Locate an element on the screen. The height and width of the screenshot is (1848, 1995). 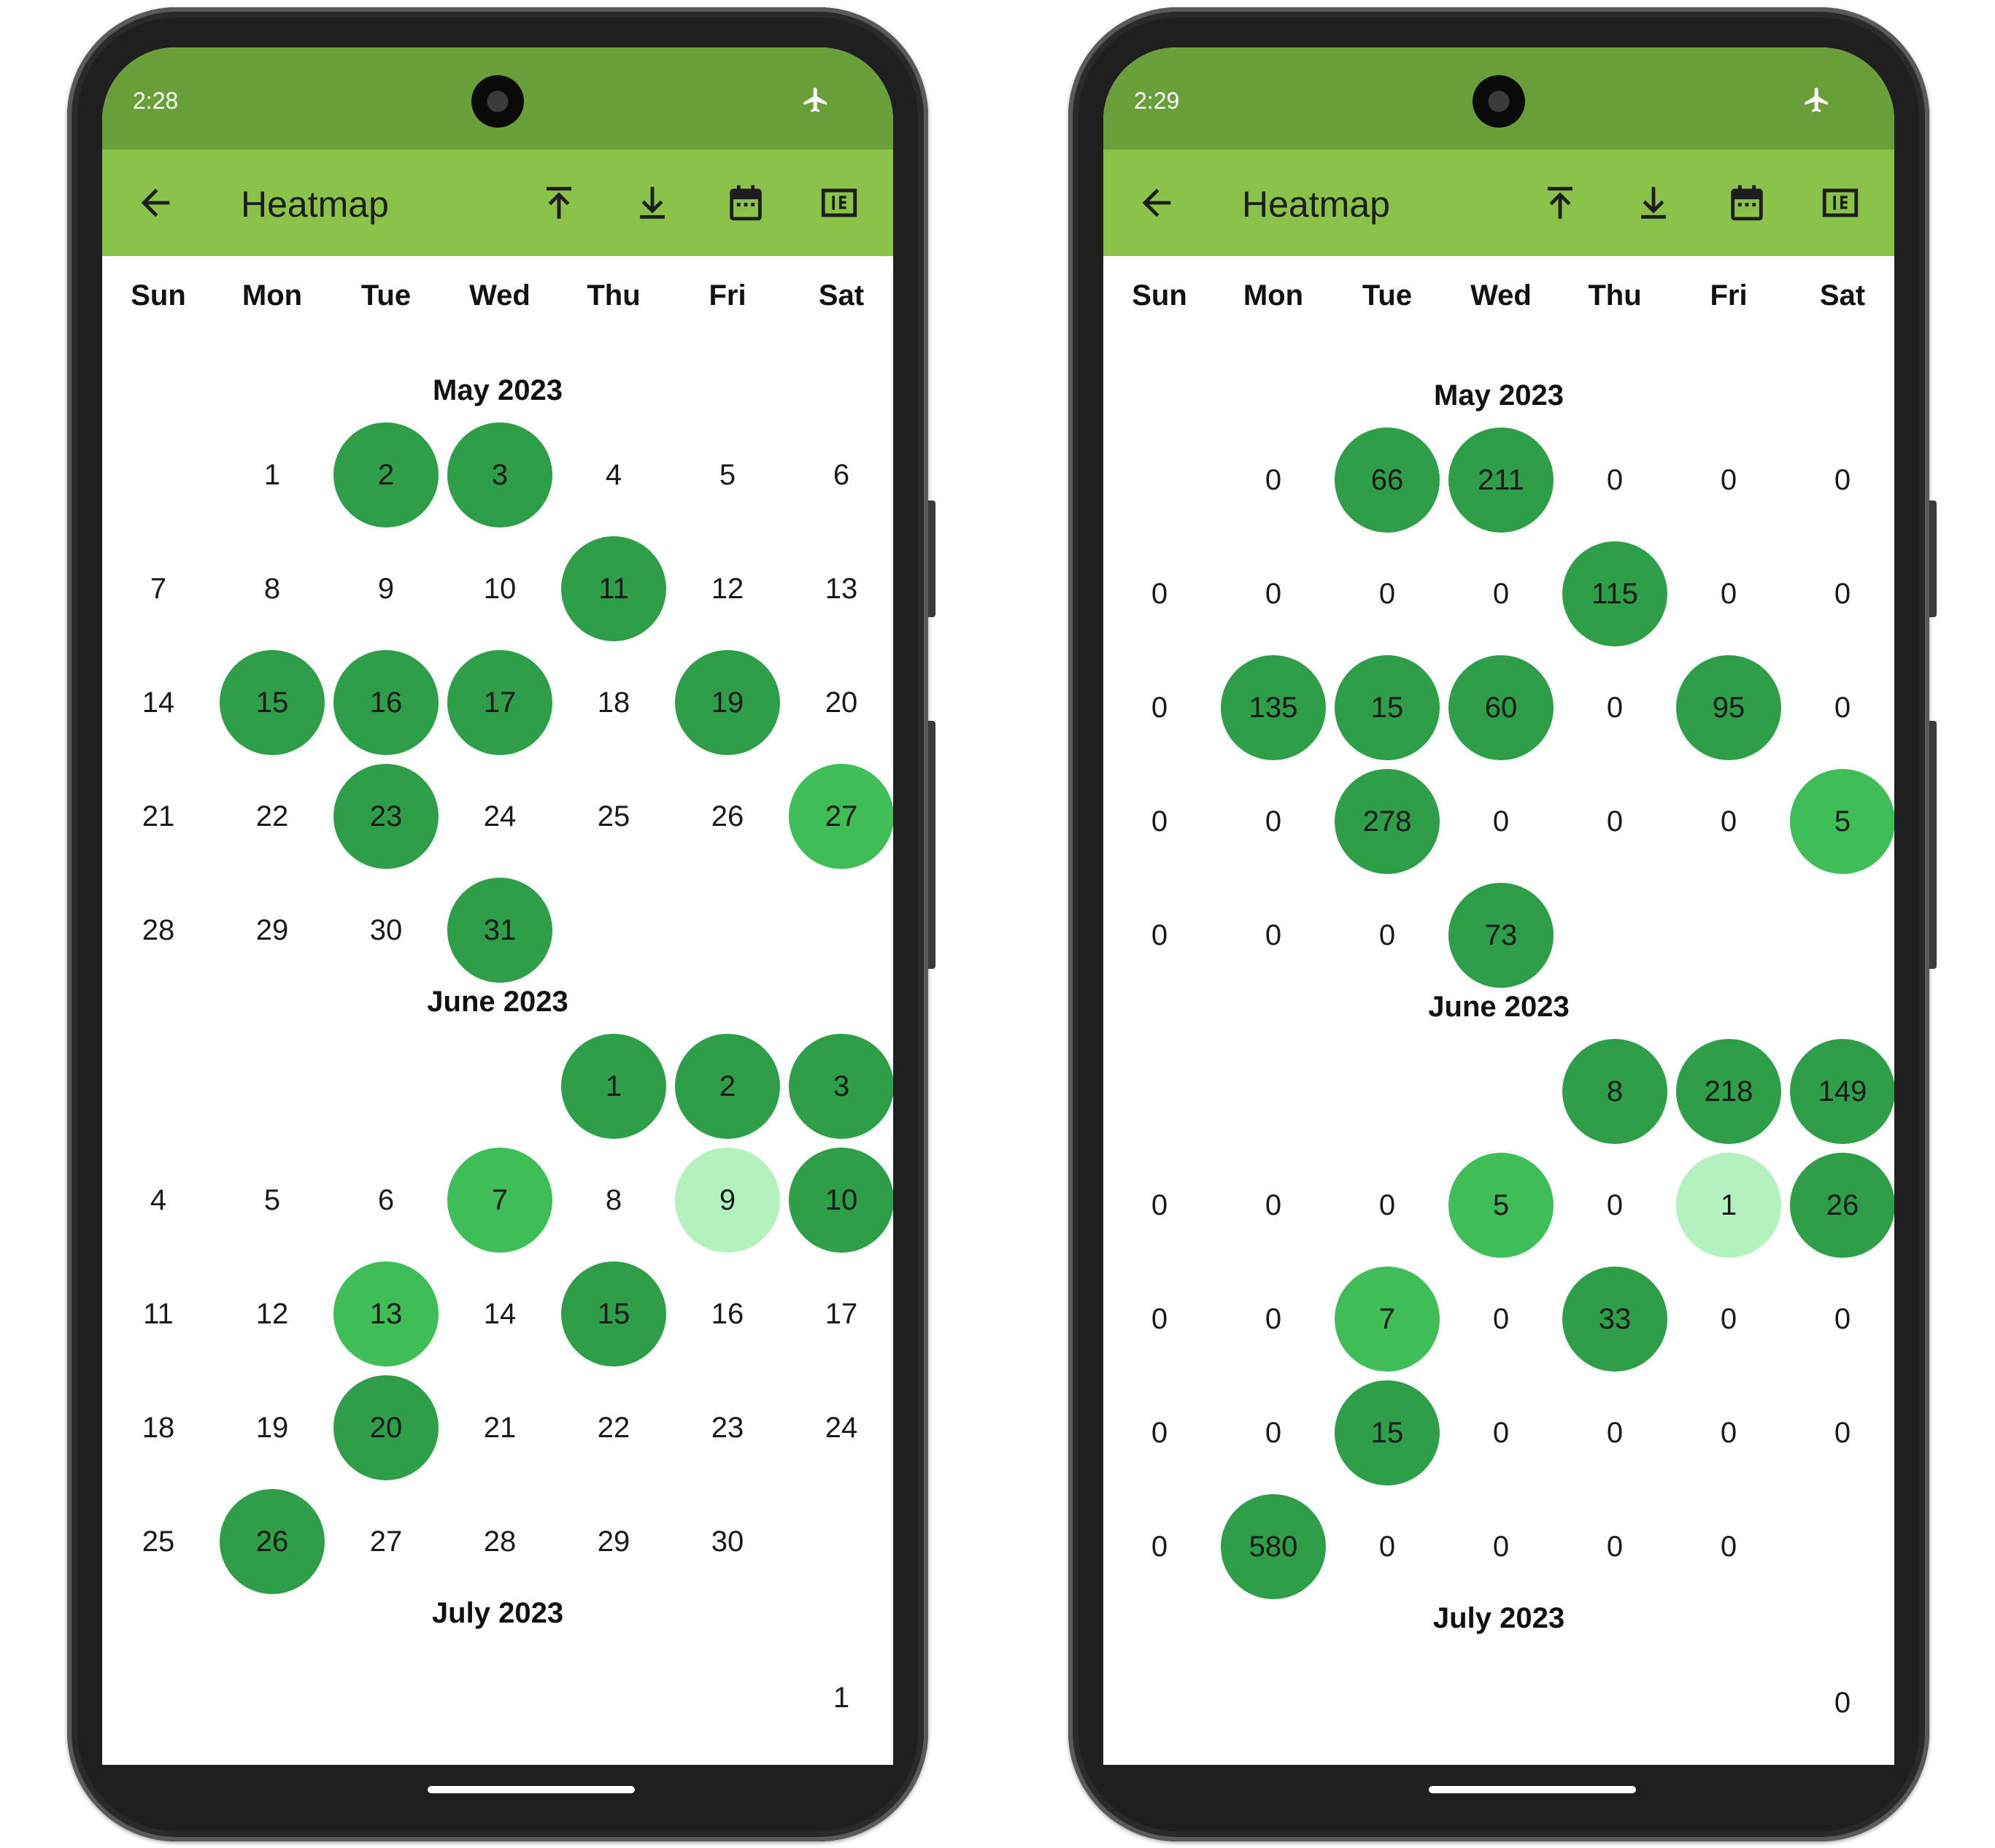
day-cell: 27 is located at coordinates (841, 816).